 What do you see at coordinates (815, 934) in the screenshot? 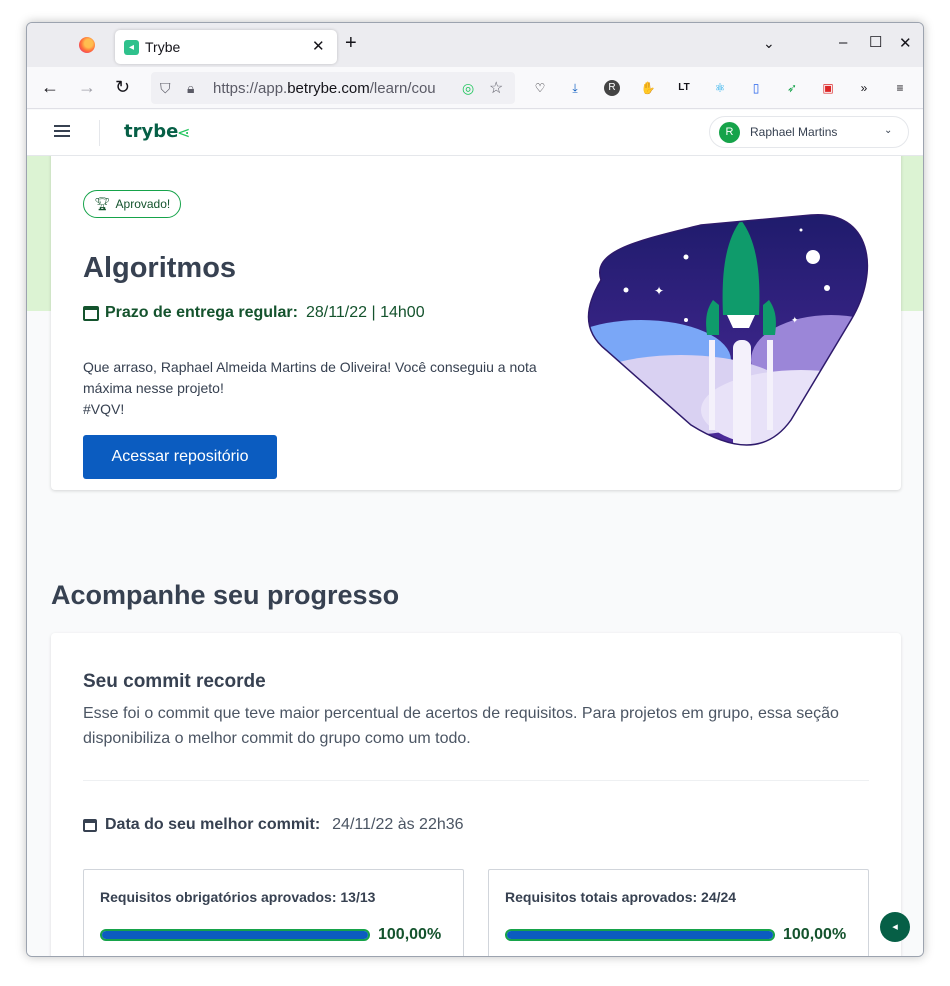
I see `total-percent: 100,00%` at bounding box center [815, 934].